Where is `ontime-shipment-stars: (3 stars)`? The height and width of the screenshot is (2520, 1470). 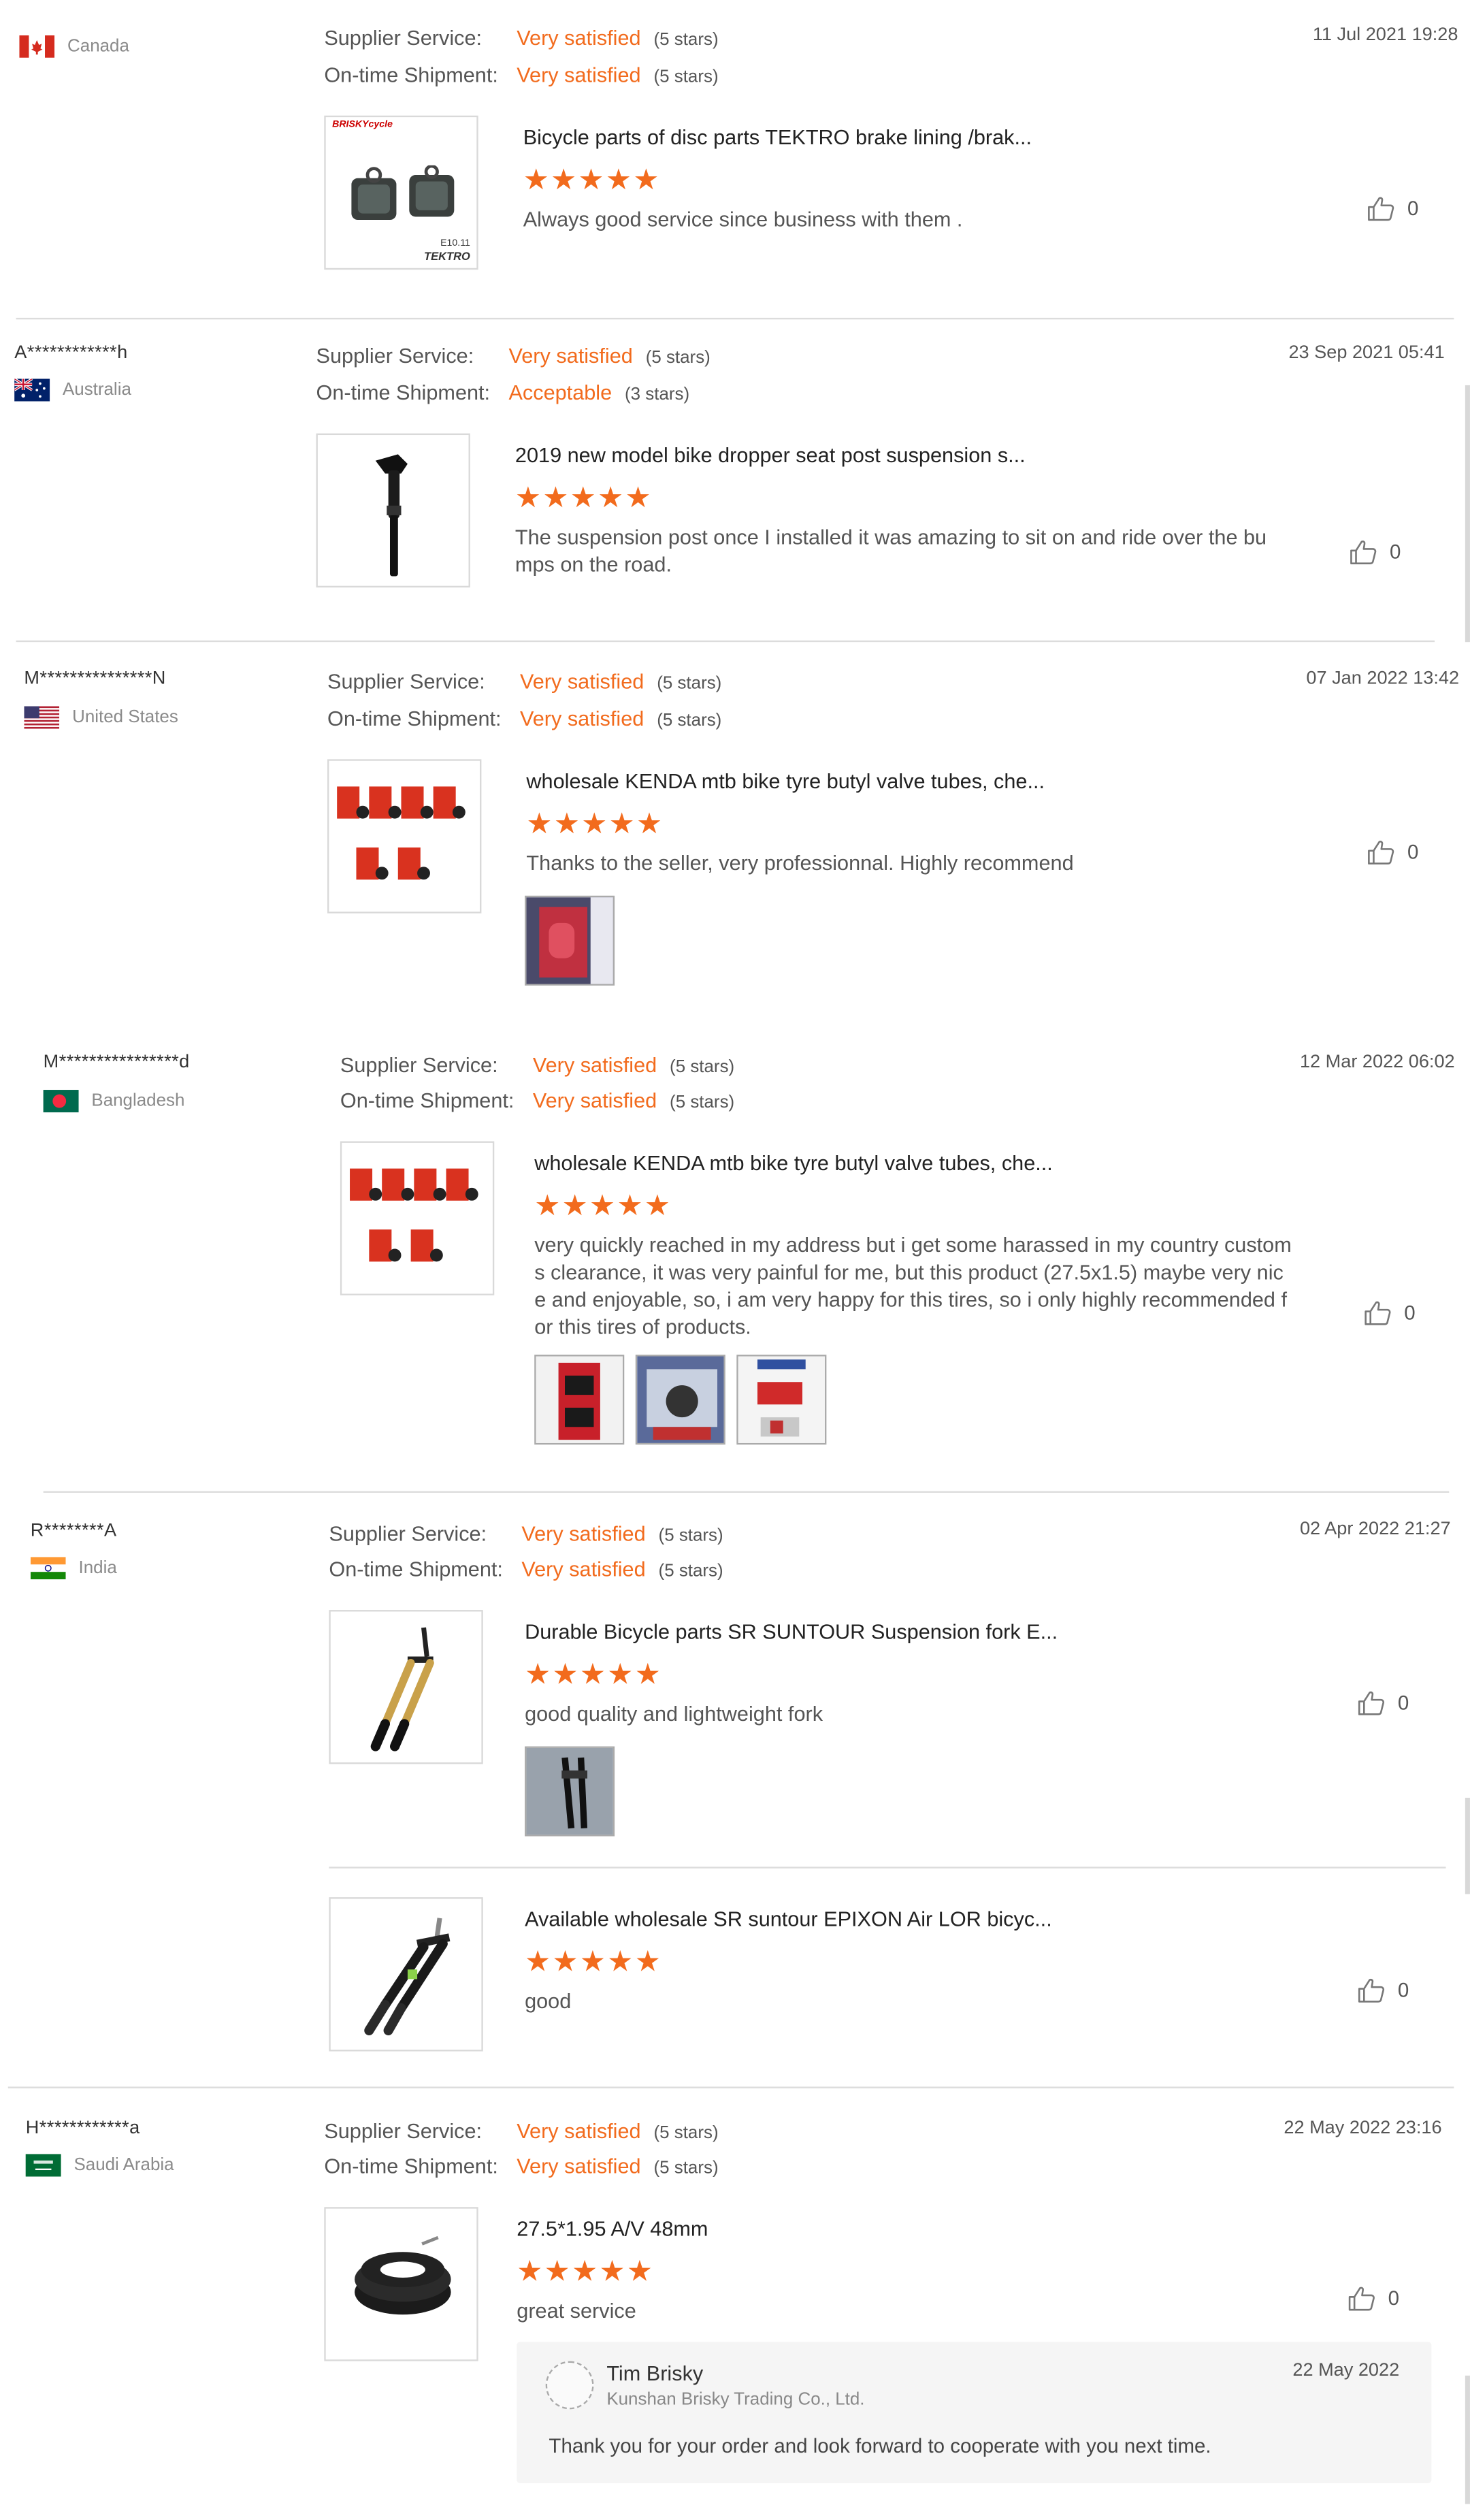
ontime-shipment-stars: (3 stars) is located at coordinates (658, 395).